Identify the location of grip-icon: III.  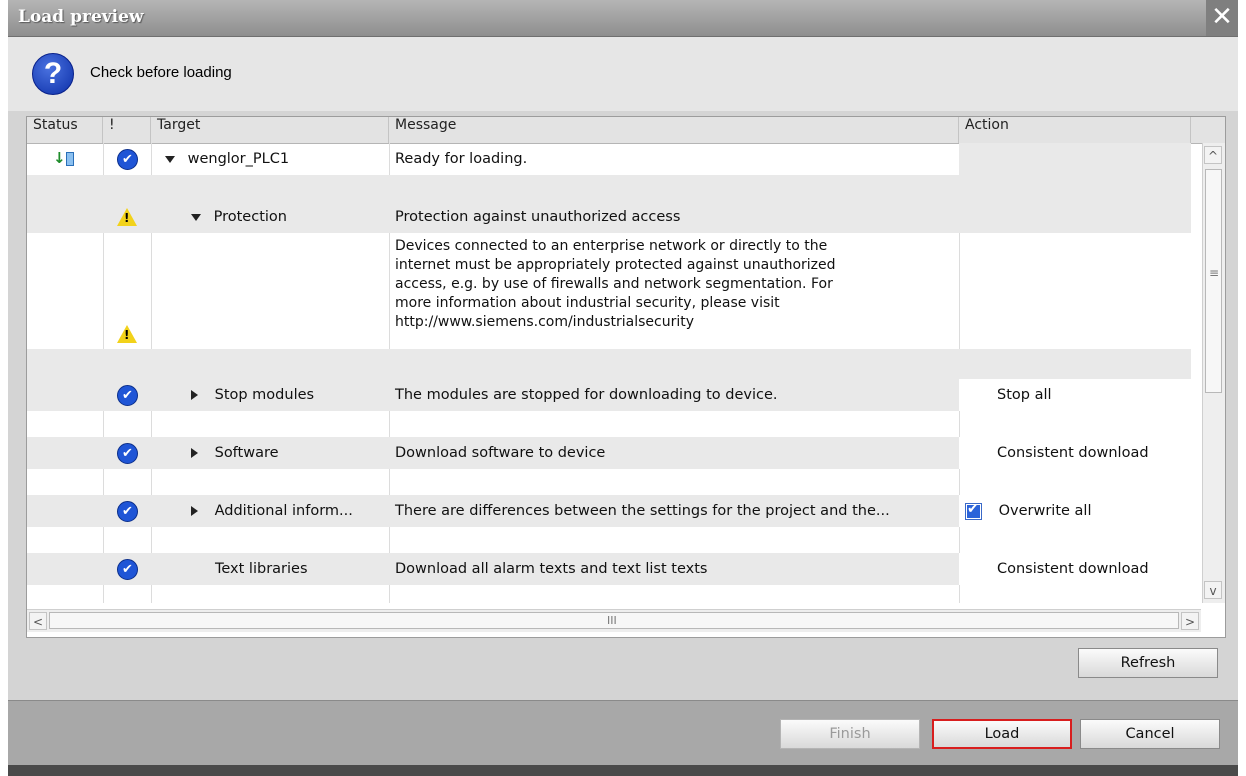
(612, 620).